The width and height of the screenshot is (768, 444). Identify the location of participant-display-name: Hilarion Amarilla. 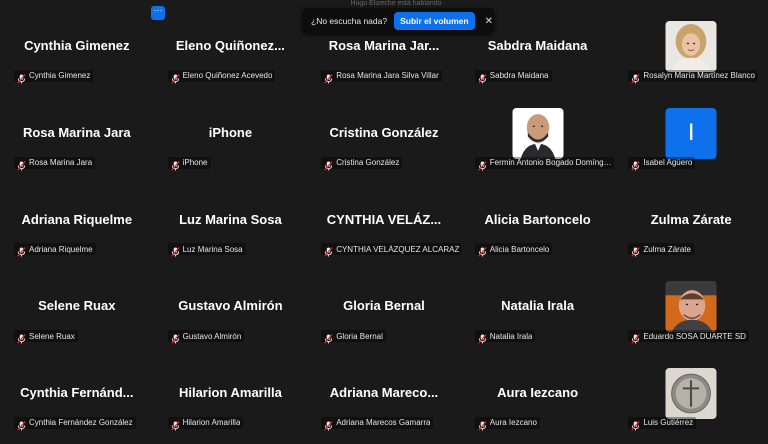
(230, 393).